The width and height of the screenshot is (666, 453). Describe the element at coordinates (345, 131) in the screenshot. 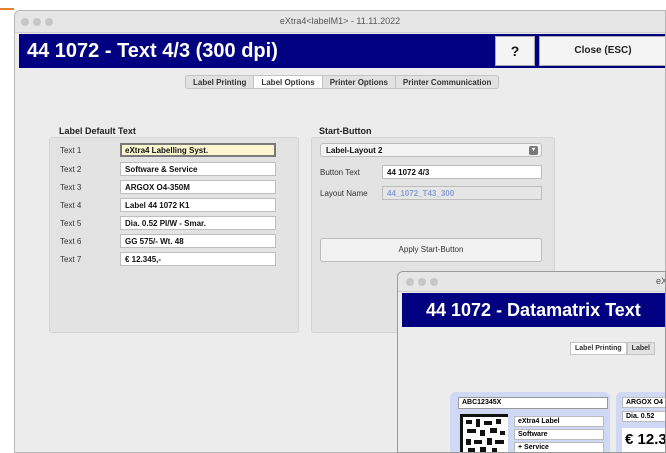

I see `start-button-heading: Start-Button` at that location.